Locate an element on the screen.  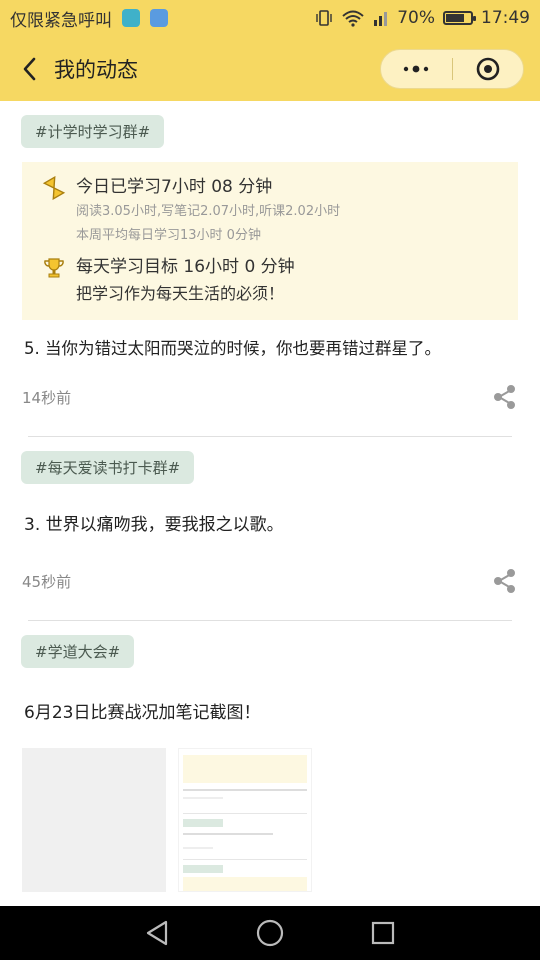
post-text: 3. 世界以痛吻我，要我报之以歌。 is located at coordinates (154, 525).